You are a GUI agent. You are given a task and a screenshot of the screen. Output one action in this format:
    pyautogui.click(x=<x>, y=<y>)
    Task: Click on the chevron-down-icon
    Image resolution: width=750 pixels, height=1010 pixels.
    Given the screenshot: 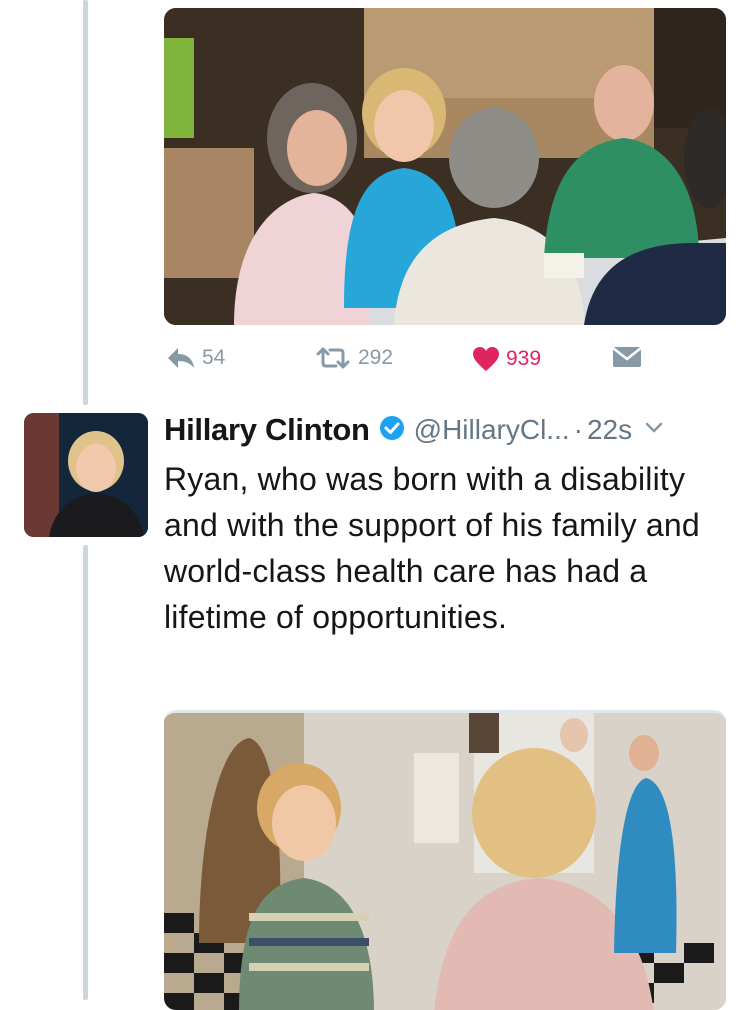 What is the action you would take?
    pyautogui.click(x=654, y=430)
    